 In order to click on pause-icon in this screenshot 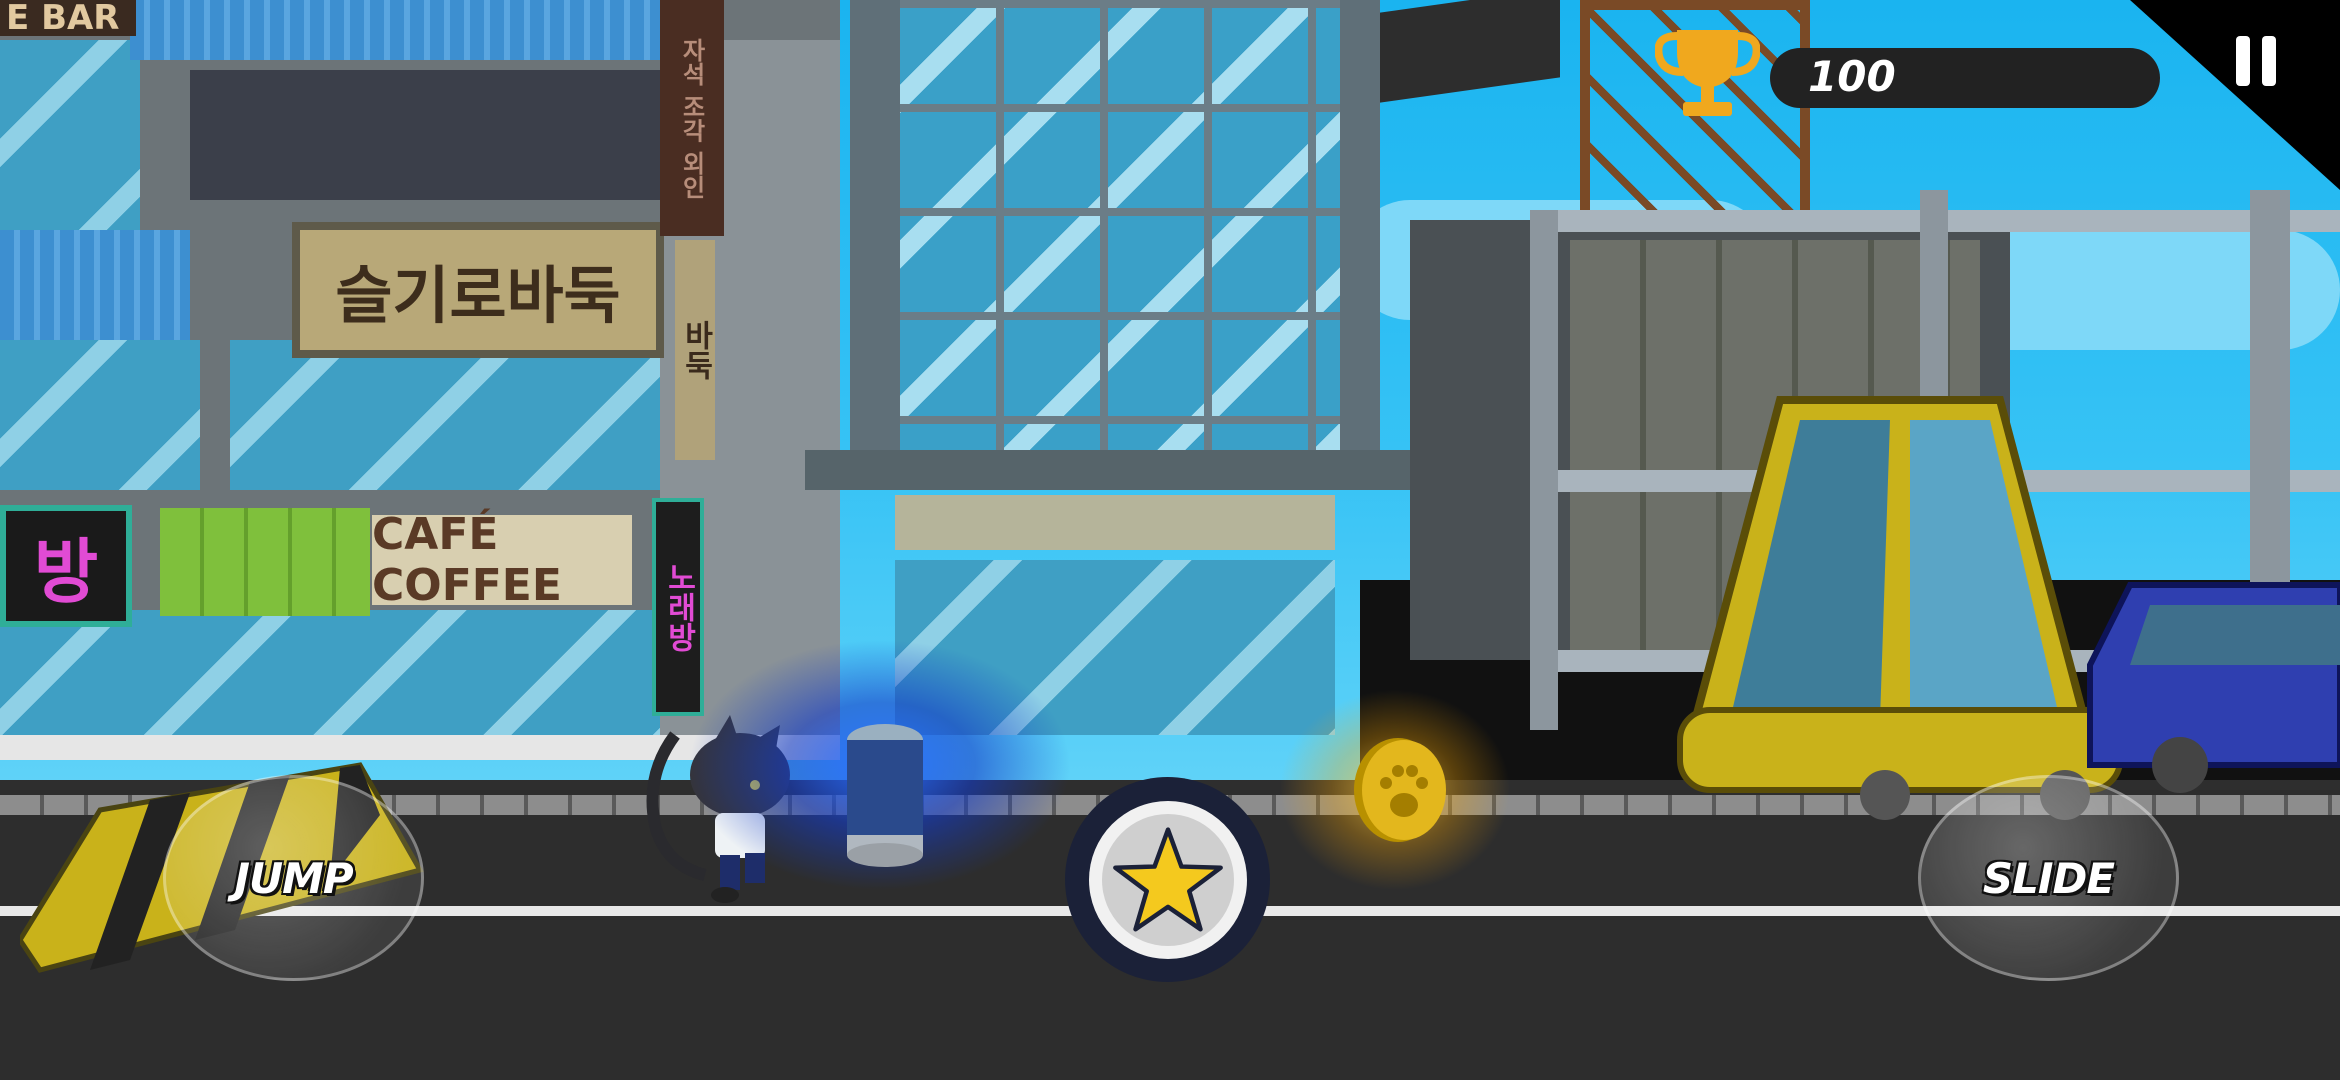, I will do `click(2256, 64)`.